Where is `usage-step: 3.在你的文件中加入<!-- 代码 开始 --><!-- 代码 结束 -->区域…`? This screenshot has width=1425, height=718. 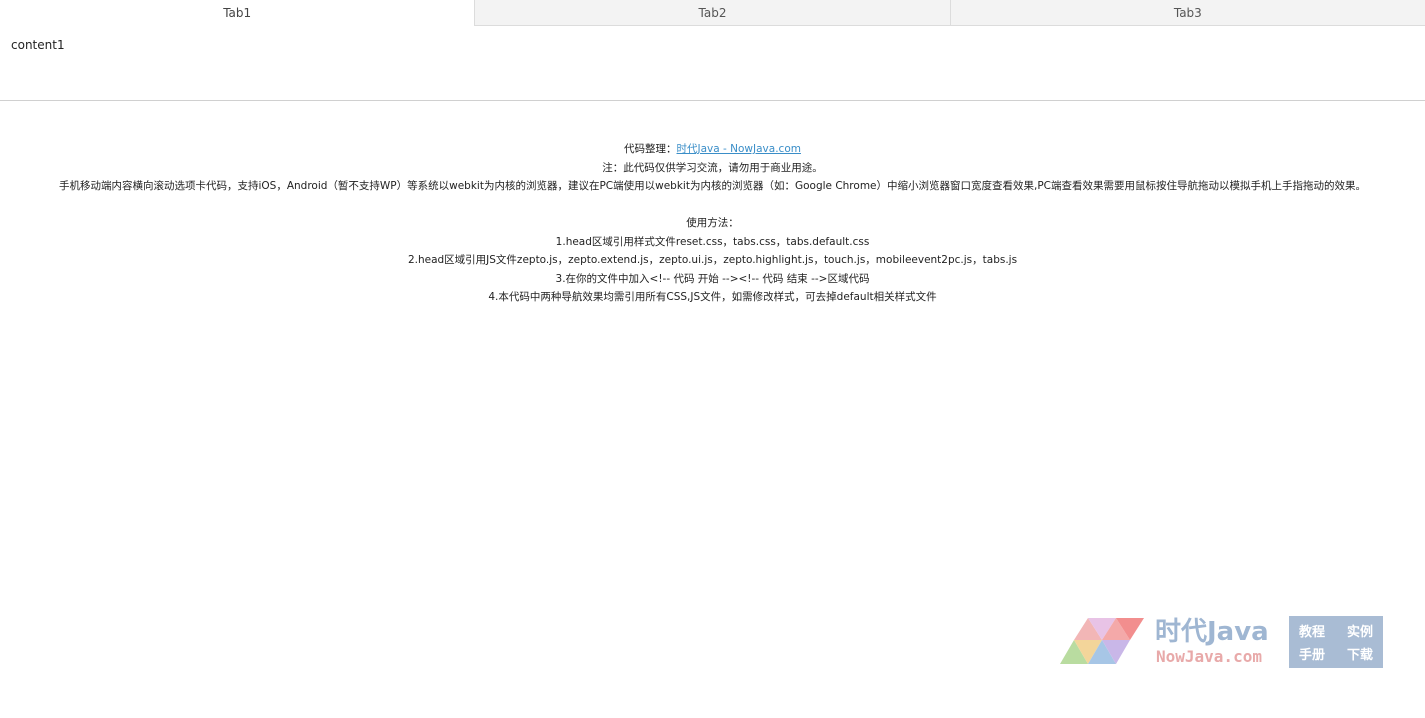 usage-step: 3.在你的文件中加入<!-- 代码 开始 --><!-- 代码 结束 -->区域… is located at coordinates (712, 278).